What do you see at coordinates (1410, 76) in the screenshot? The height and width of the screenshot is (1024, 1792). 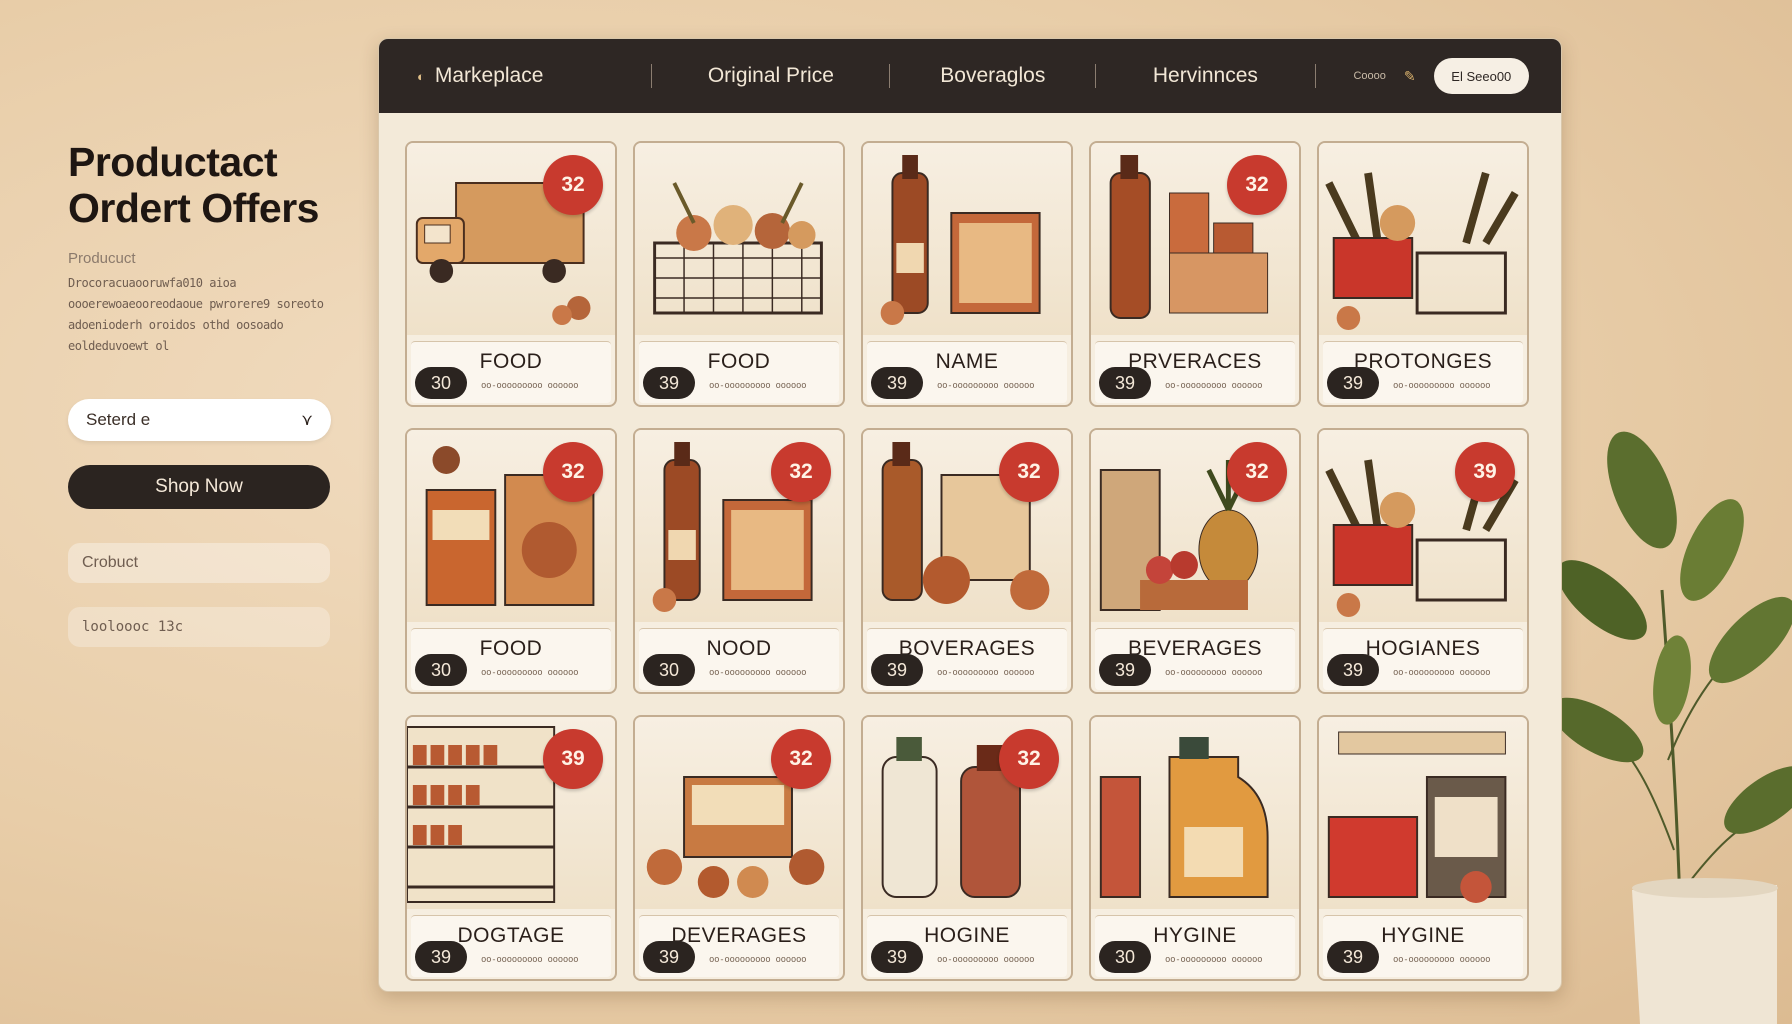 I see `cart-icon: ✎` at bounding box center [1410, 76].